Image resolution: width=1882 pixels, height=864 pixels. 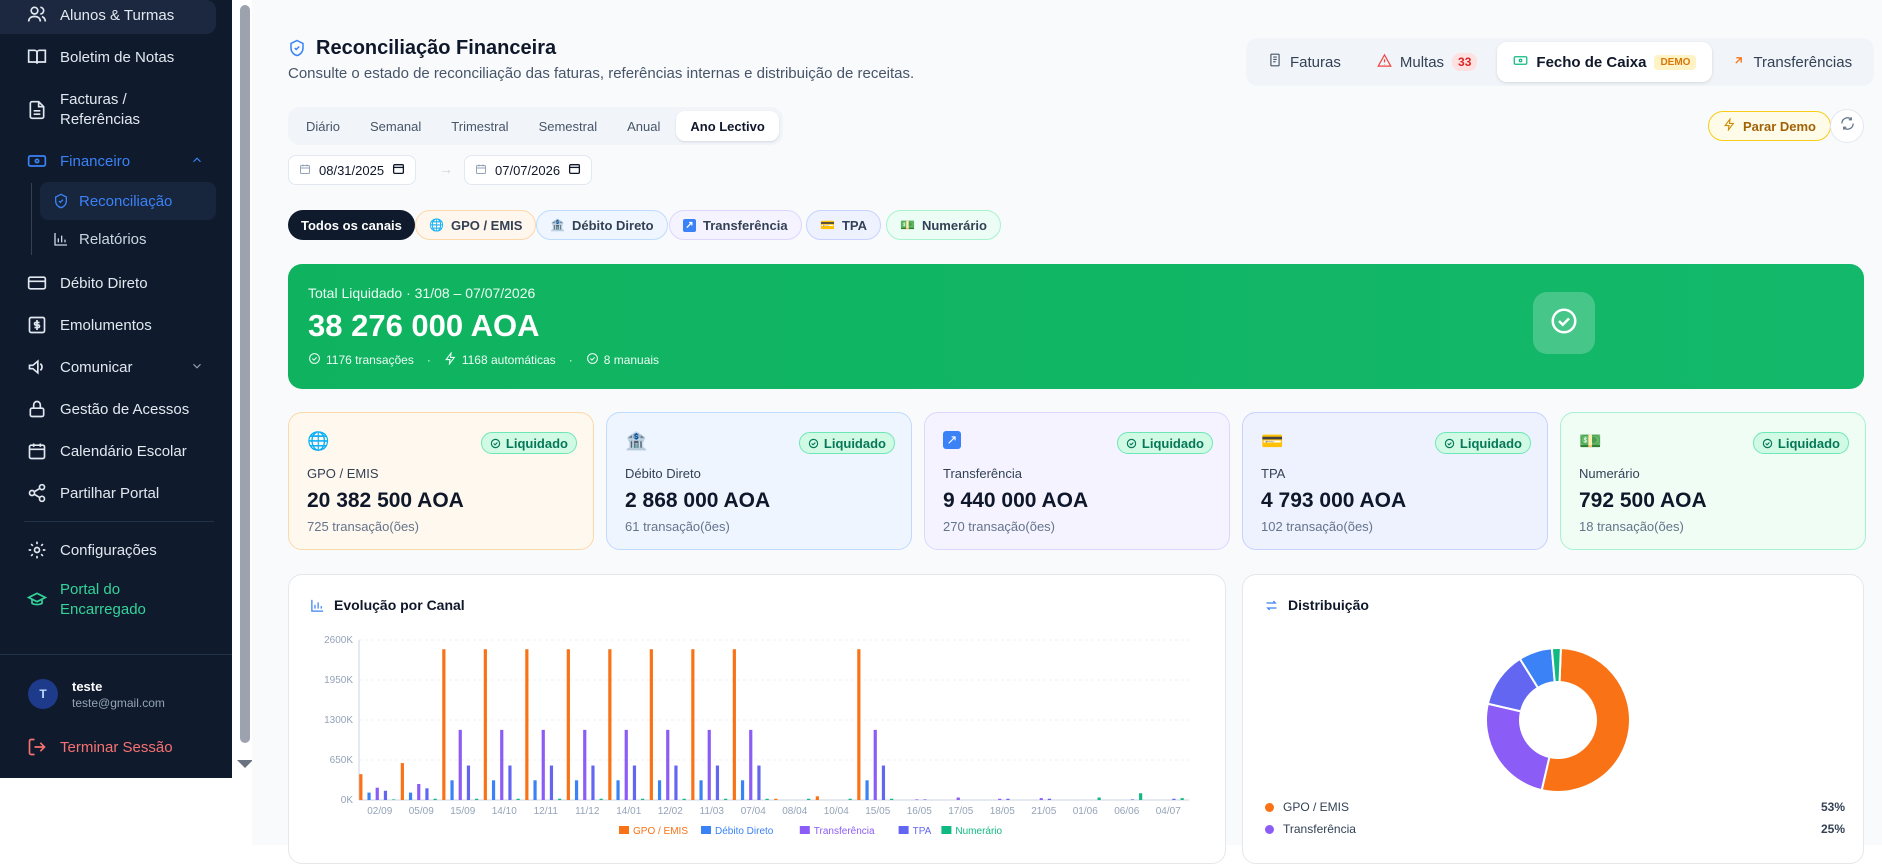 I want to click on sidebar-item-alunos-turmas: Alunos & Turmas, so click(x=108, y=17).